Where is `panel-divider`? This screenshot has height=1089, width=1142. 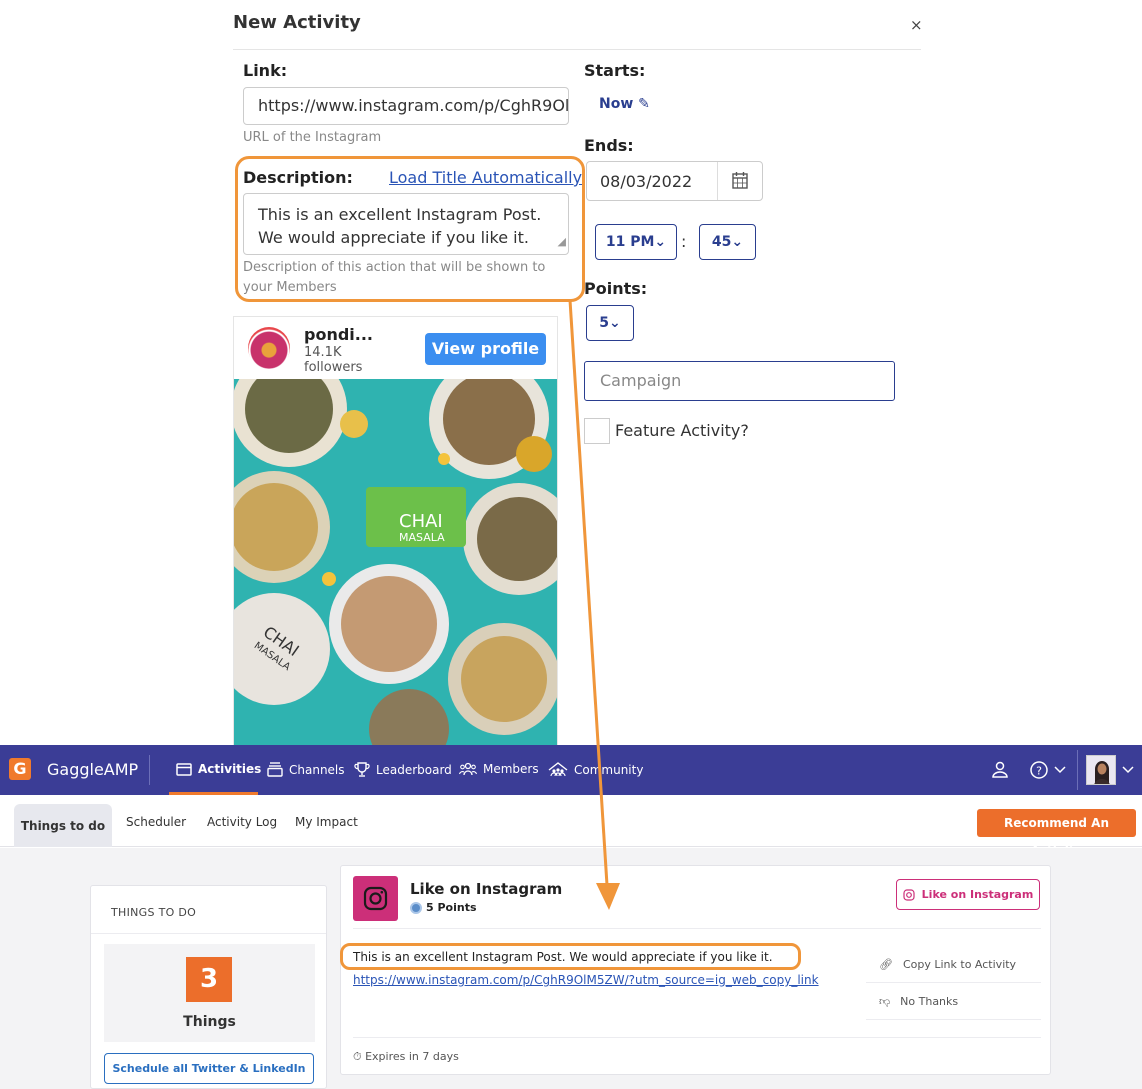
panel-divider is located at coordinates (208, 933).